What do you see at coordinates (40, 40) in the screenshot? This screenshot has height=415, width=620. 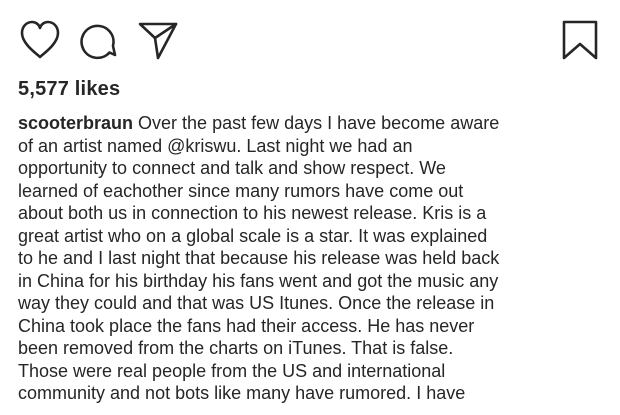 I see `heart-icon` at bounding box center [40, 40].